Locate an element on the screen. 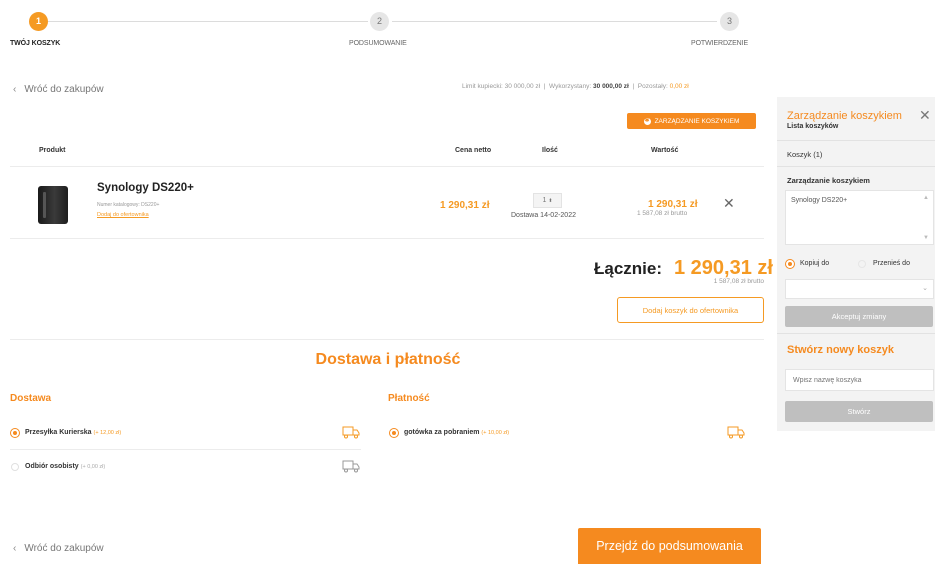 Image resolution: width=935 pixels, height=564 pixels. product-catalog-number: Numer katalogowy: DS220+ is located at coordinates (128, 205).